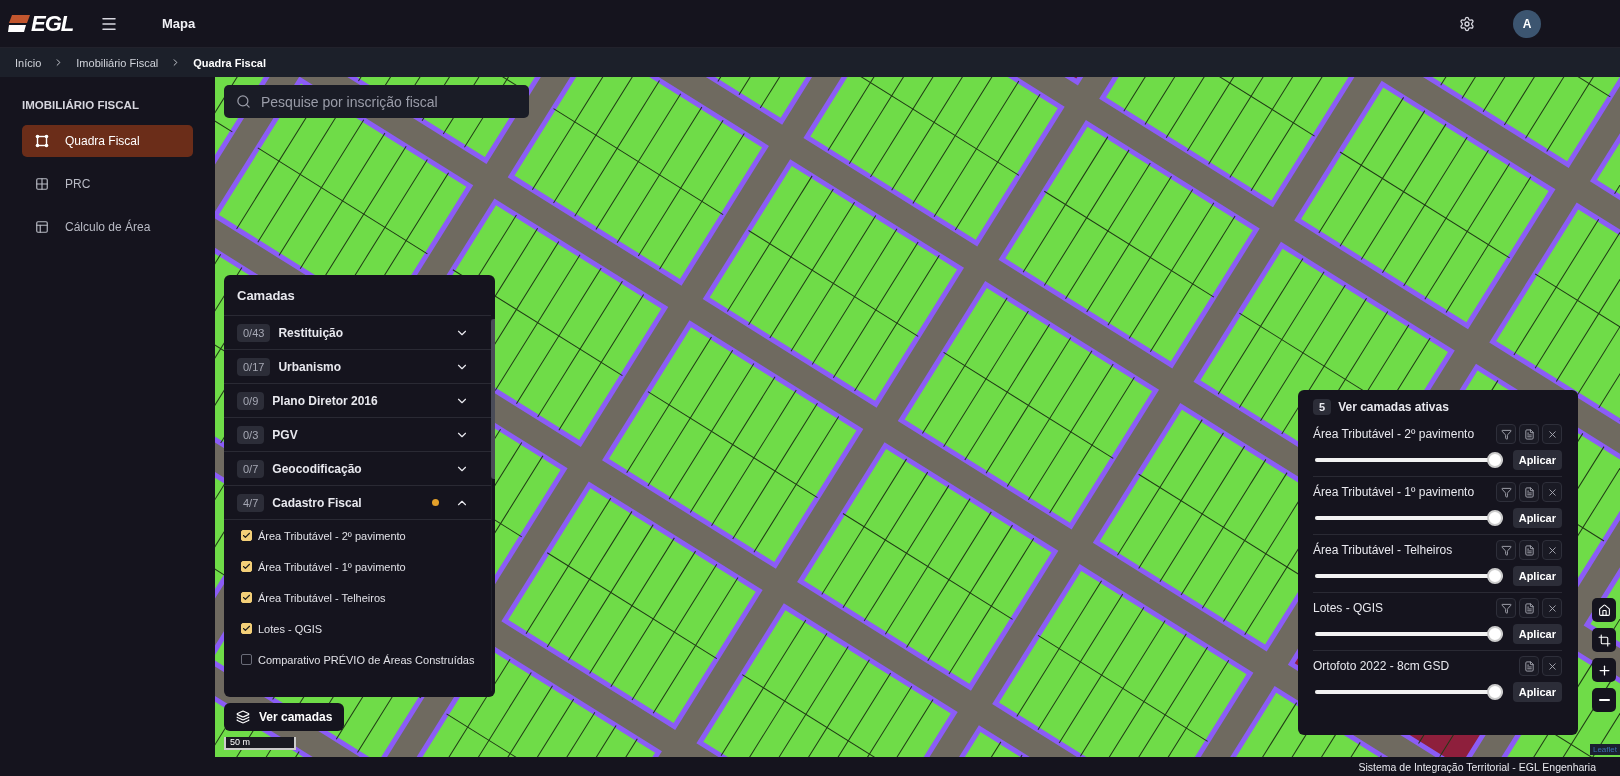  What do you see at coordinates (285, 434) in the screenshot?
I see `group-name: PGV` at bounding box center [285, 434].